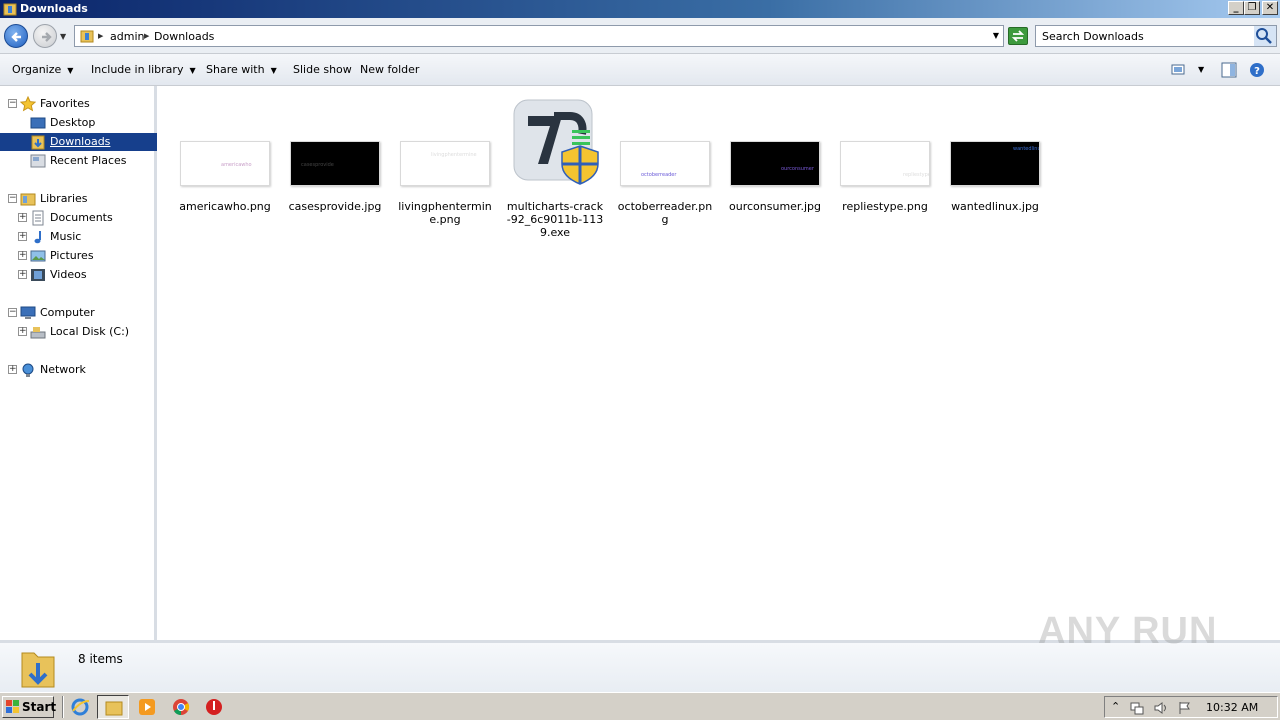 The height and width of the screenshot is (720, 1280). Describe the element at coordinates (1161, 708) in the screenshot. I see `volume-icon` at that location.